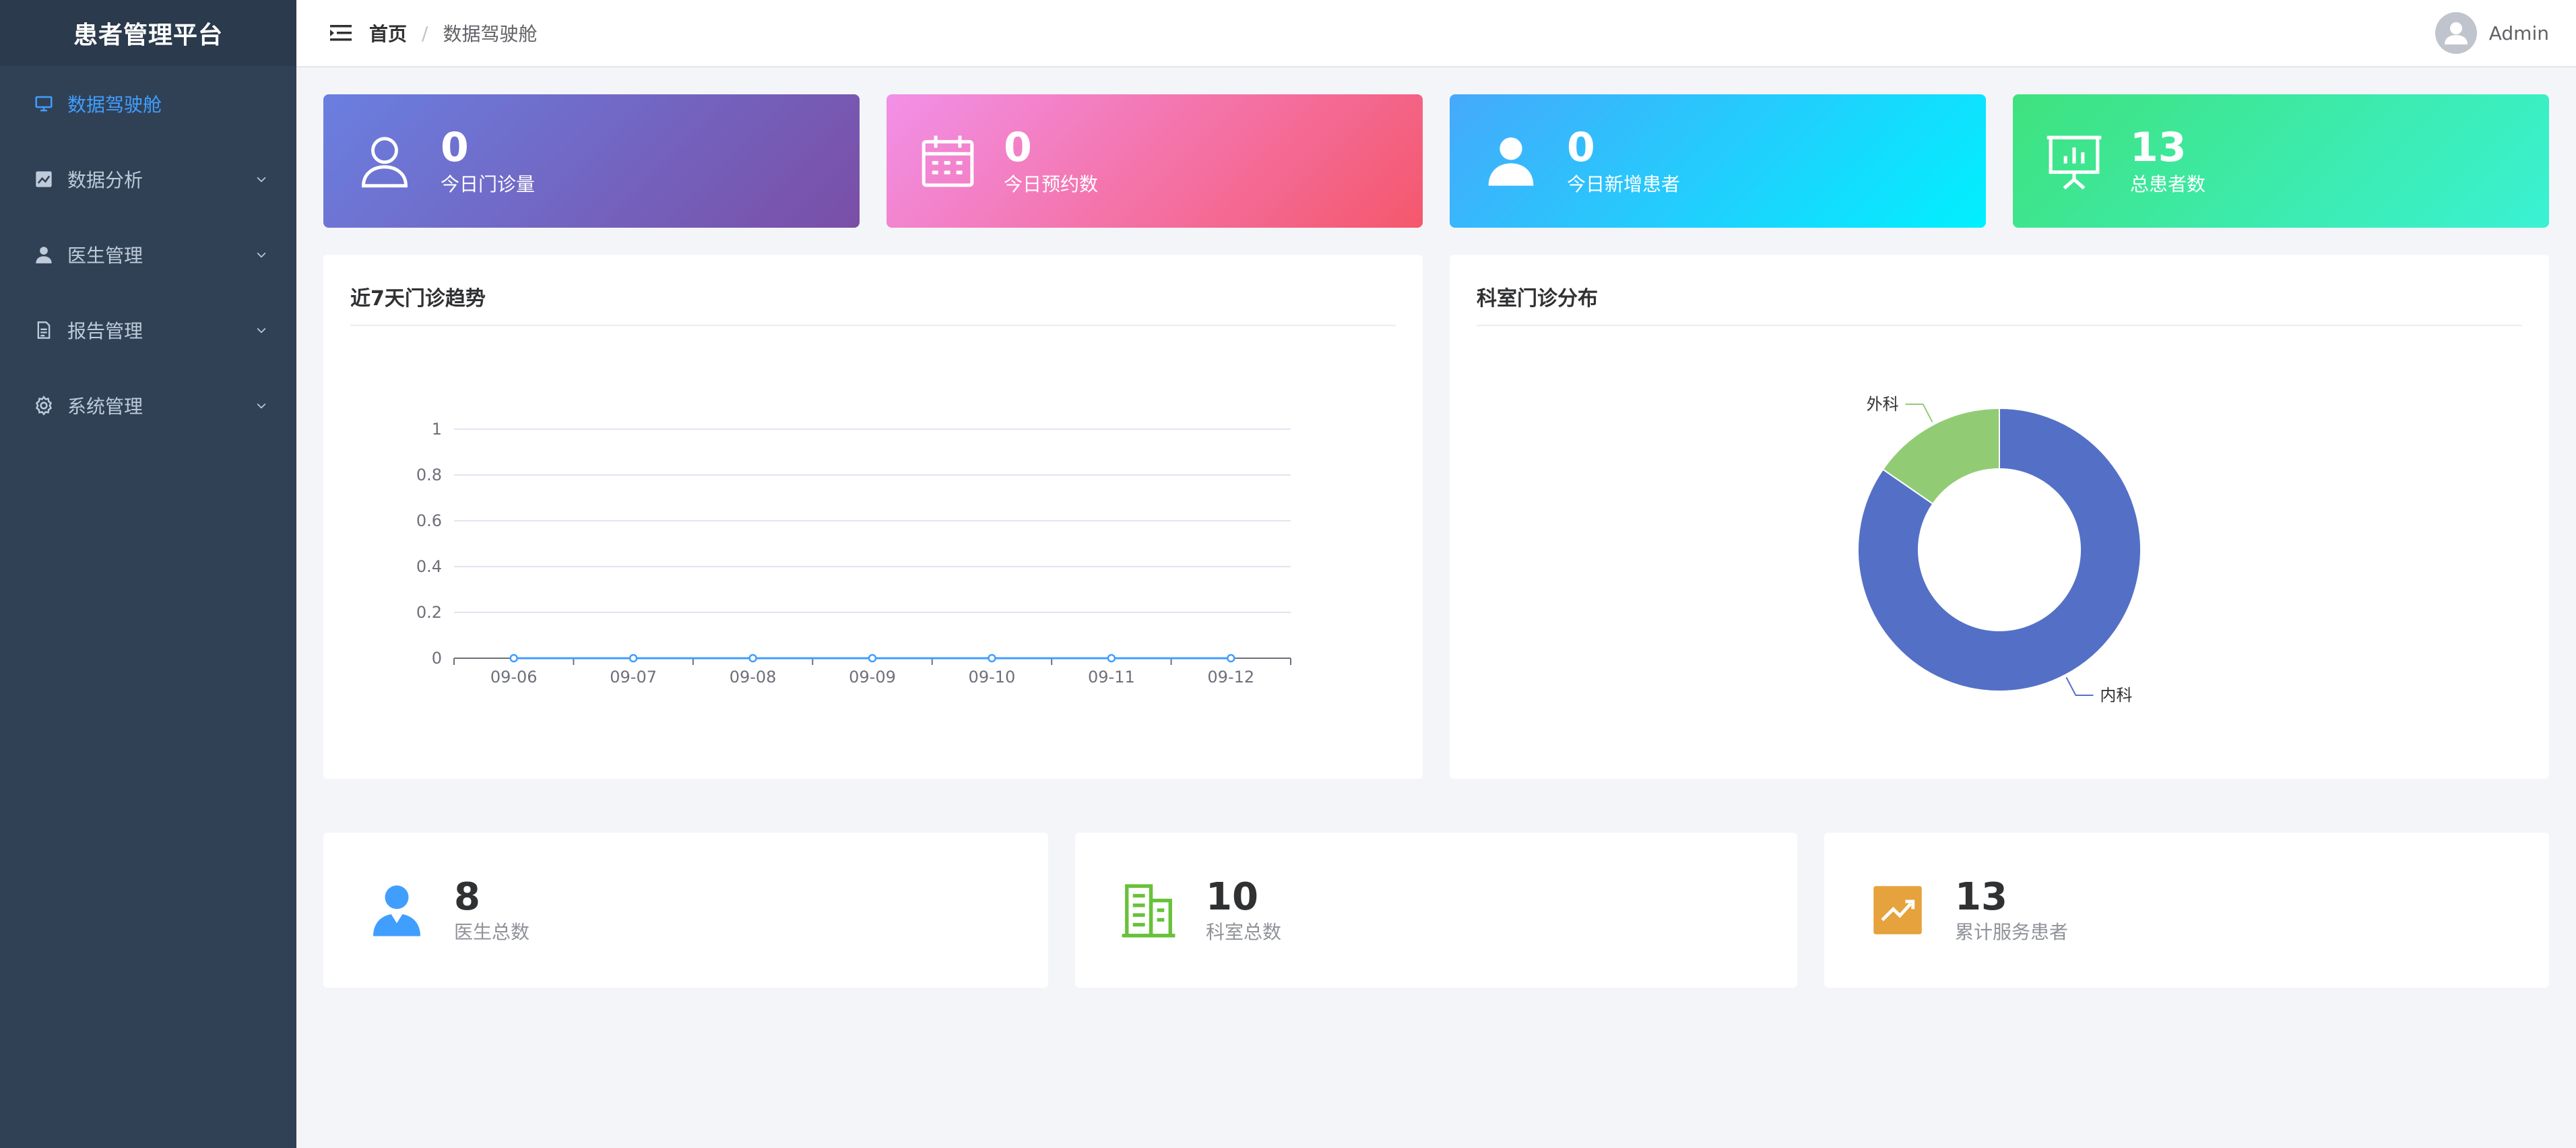  What do you see at coordinates (514, 677) in the screenshot?
I see `x-tick-label: 09-06` at bounding box center [514, 677].